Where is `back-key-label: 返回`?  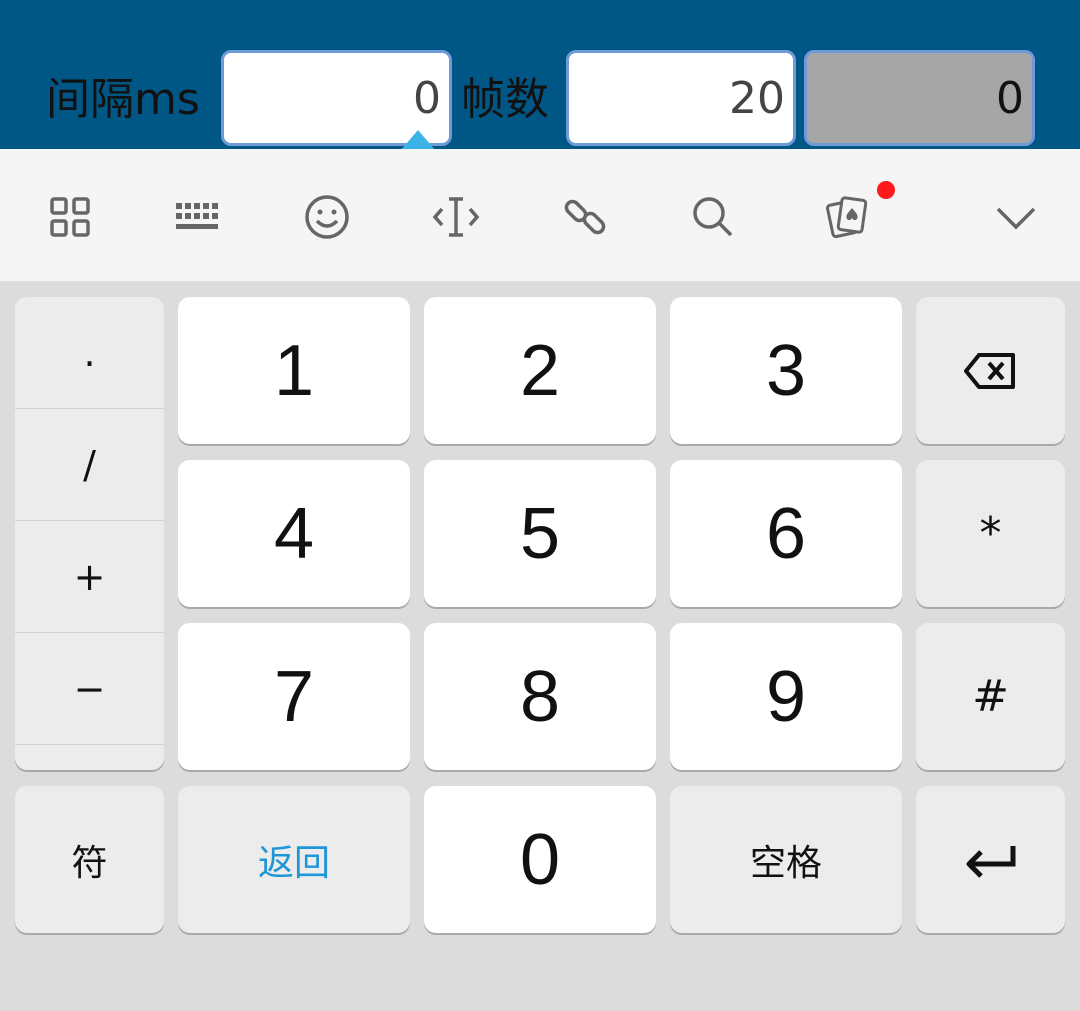 back-key-label: 返回 is located at coordinates (293, 863).